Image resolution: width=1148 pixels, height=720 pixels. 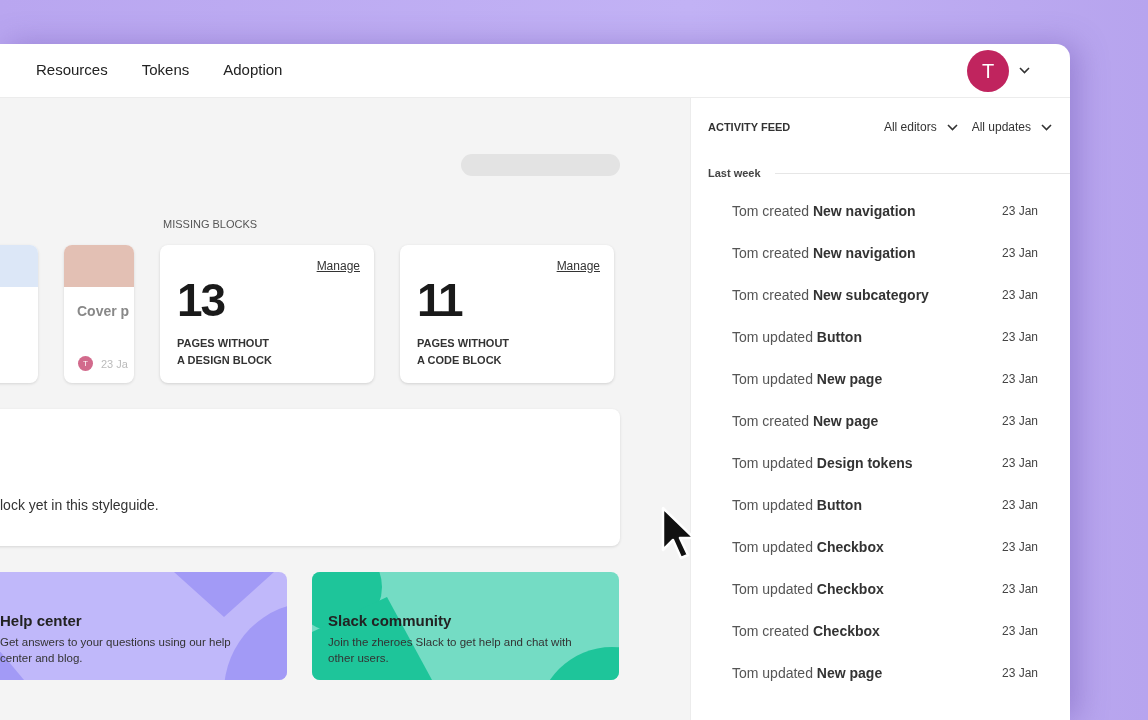 I want to click on metric-count: 11, so click(x=440, y=299).